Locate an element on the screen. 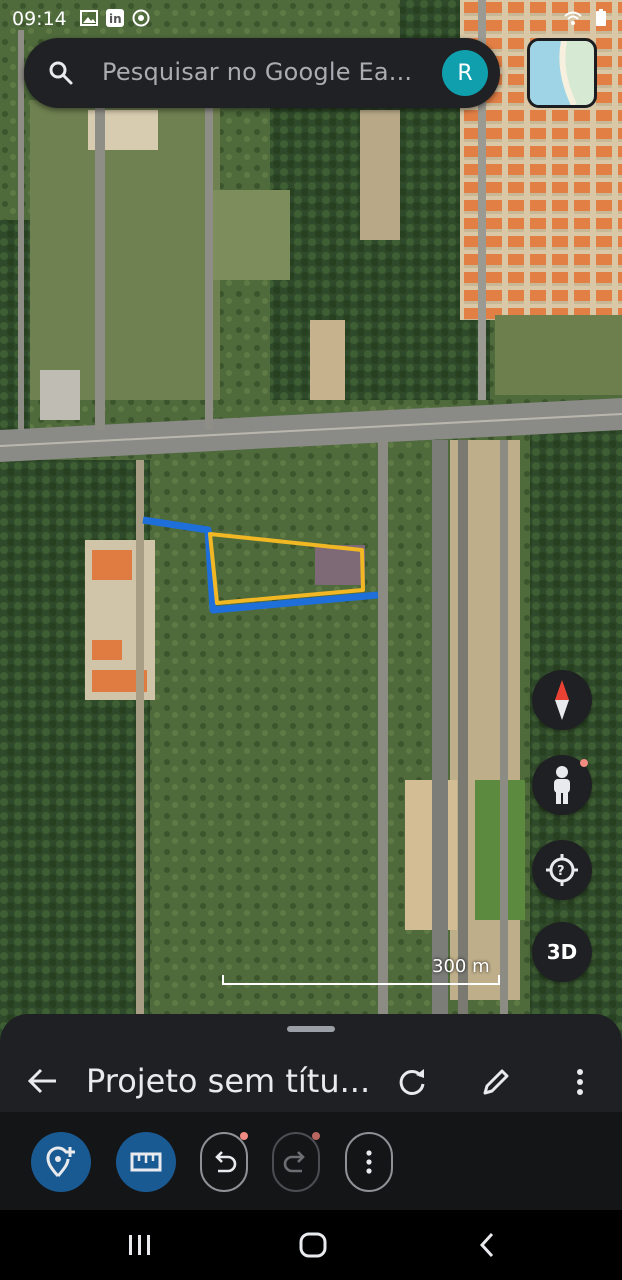 This screenshot has height=1280, width=622. linkedin-icon: in is located at coordinates (115, 18).